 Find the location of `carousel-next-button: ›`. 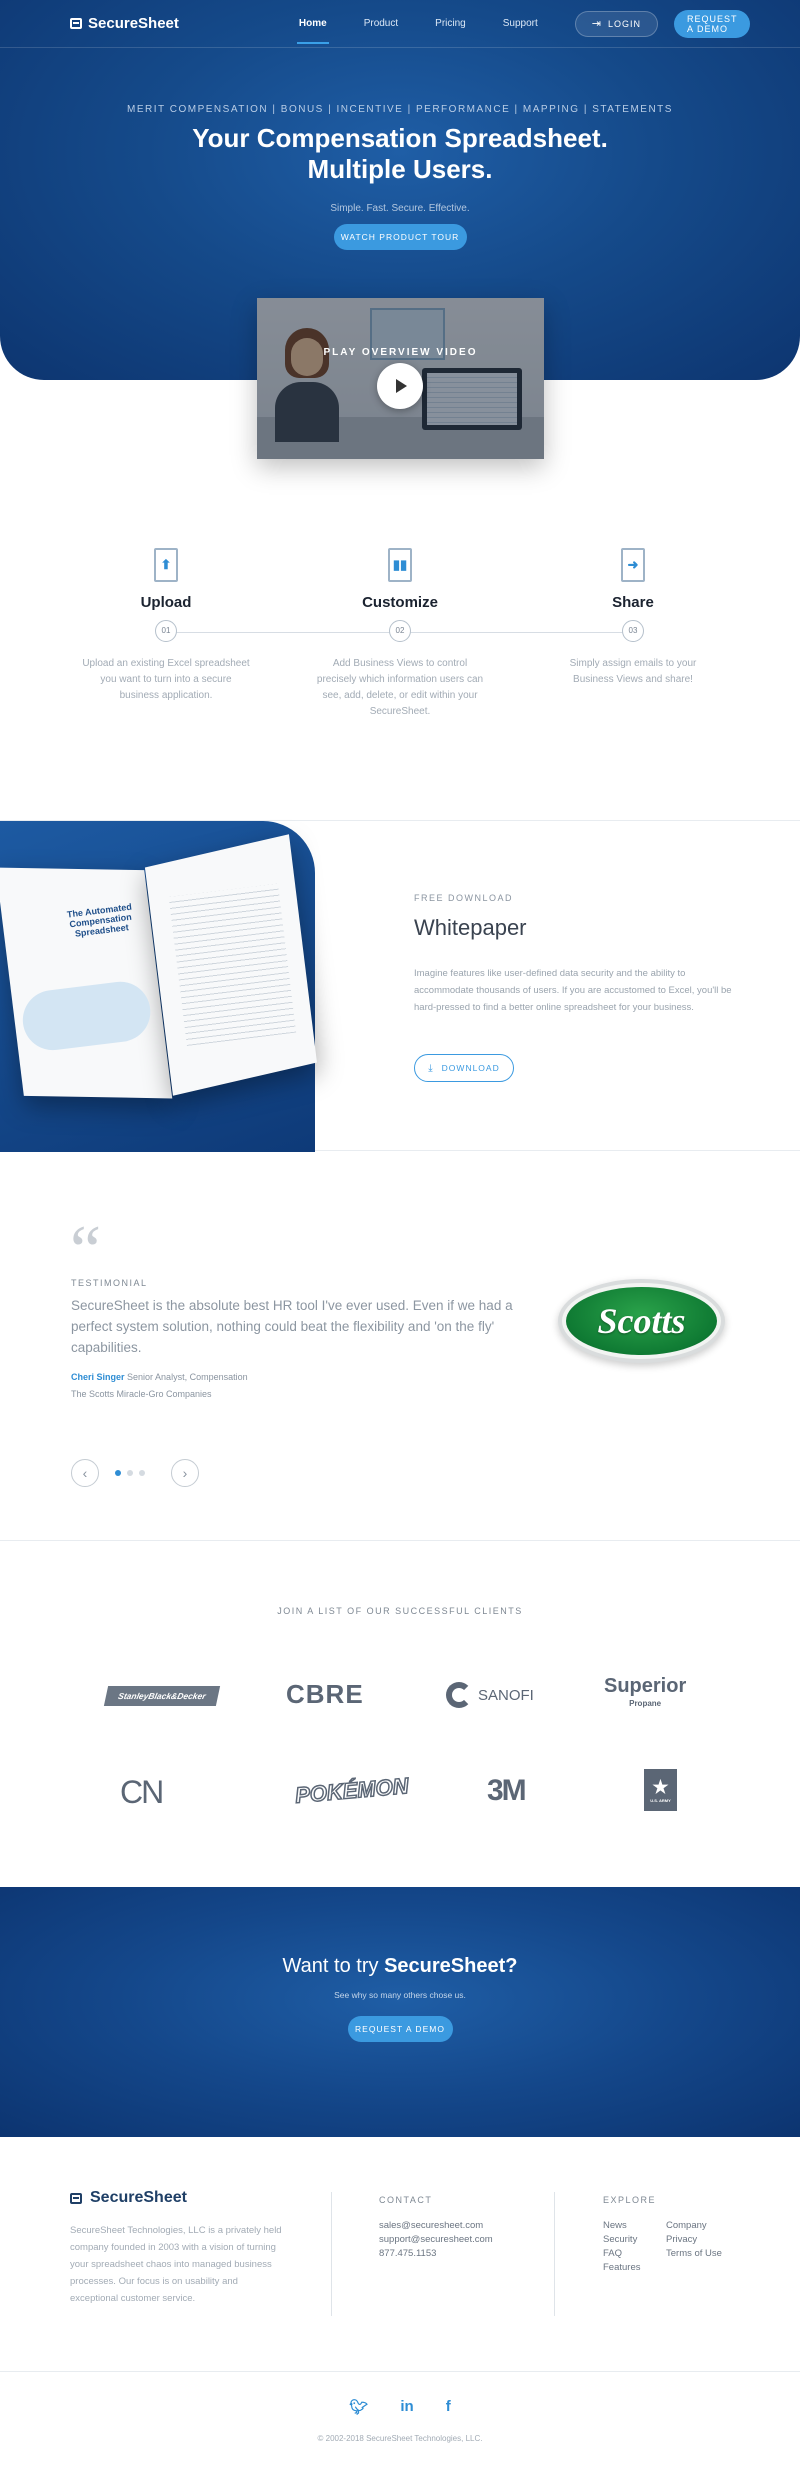

carousel-next-button: › is located at coordinates (185, 1473).